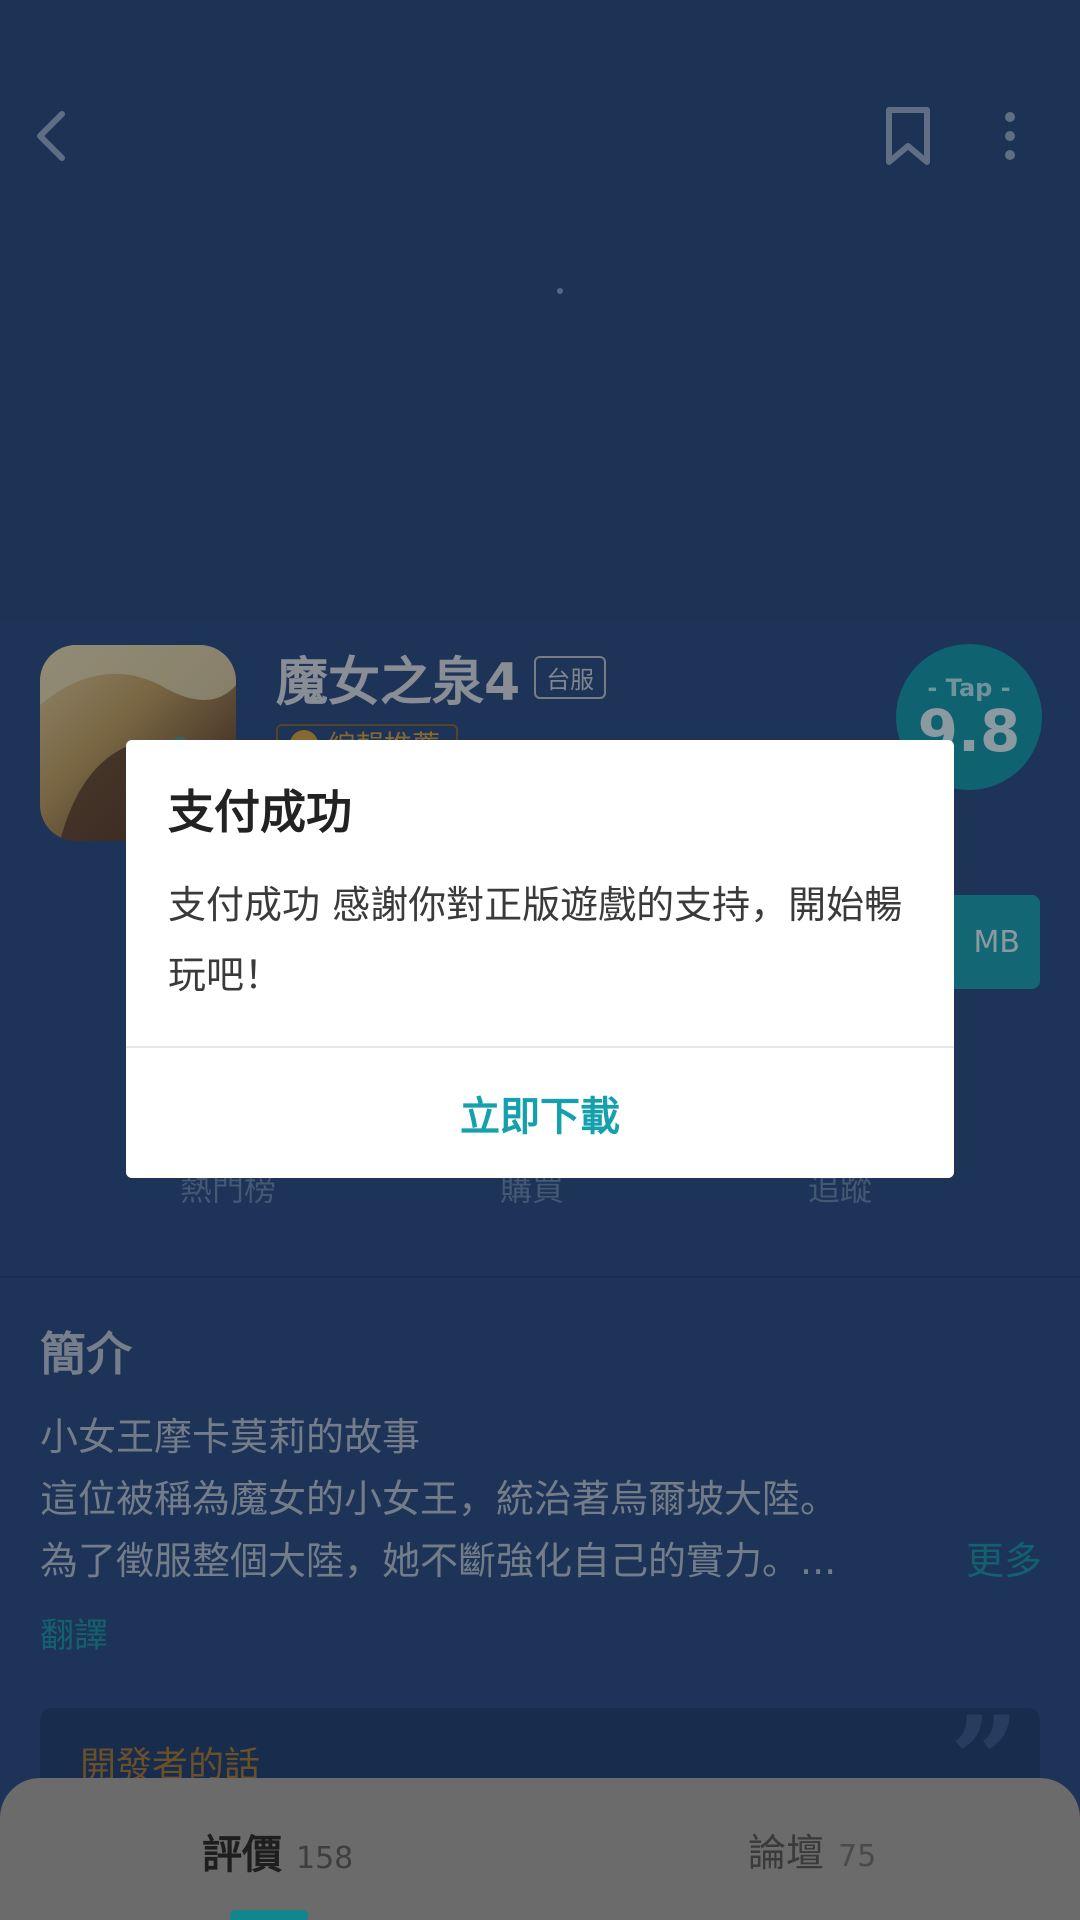 Image resolution: width=1080 pixels, height=1920 pixels. I want to click on tab-forum-label: 論壇, so click(786, 1853).